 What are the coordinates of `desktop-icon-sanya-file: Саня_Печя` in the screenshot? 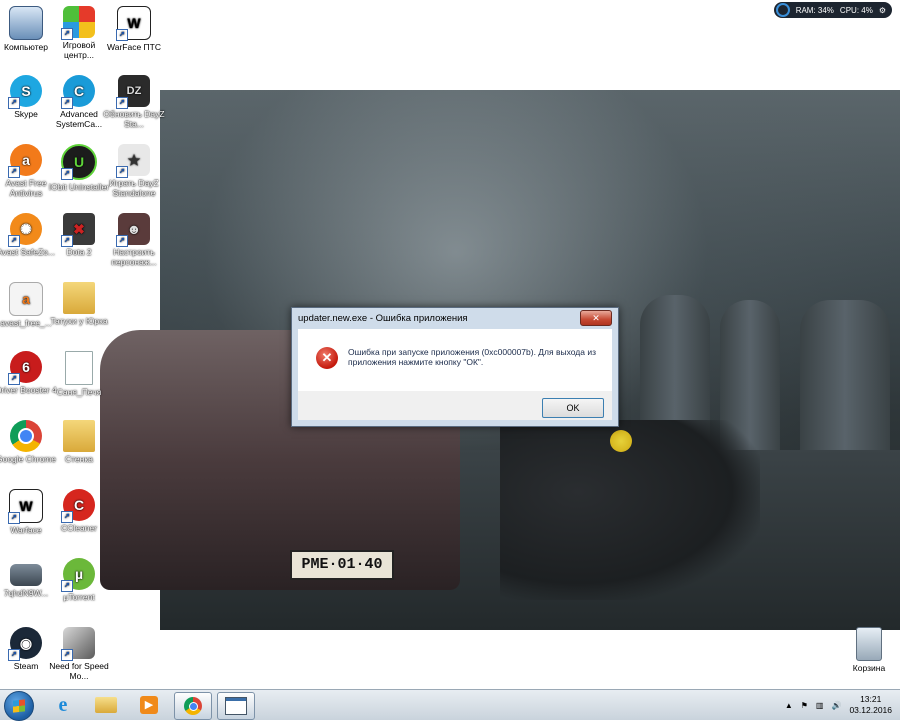 It's located at (79, 374).